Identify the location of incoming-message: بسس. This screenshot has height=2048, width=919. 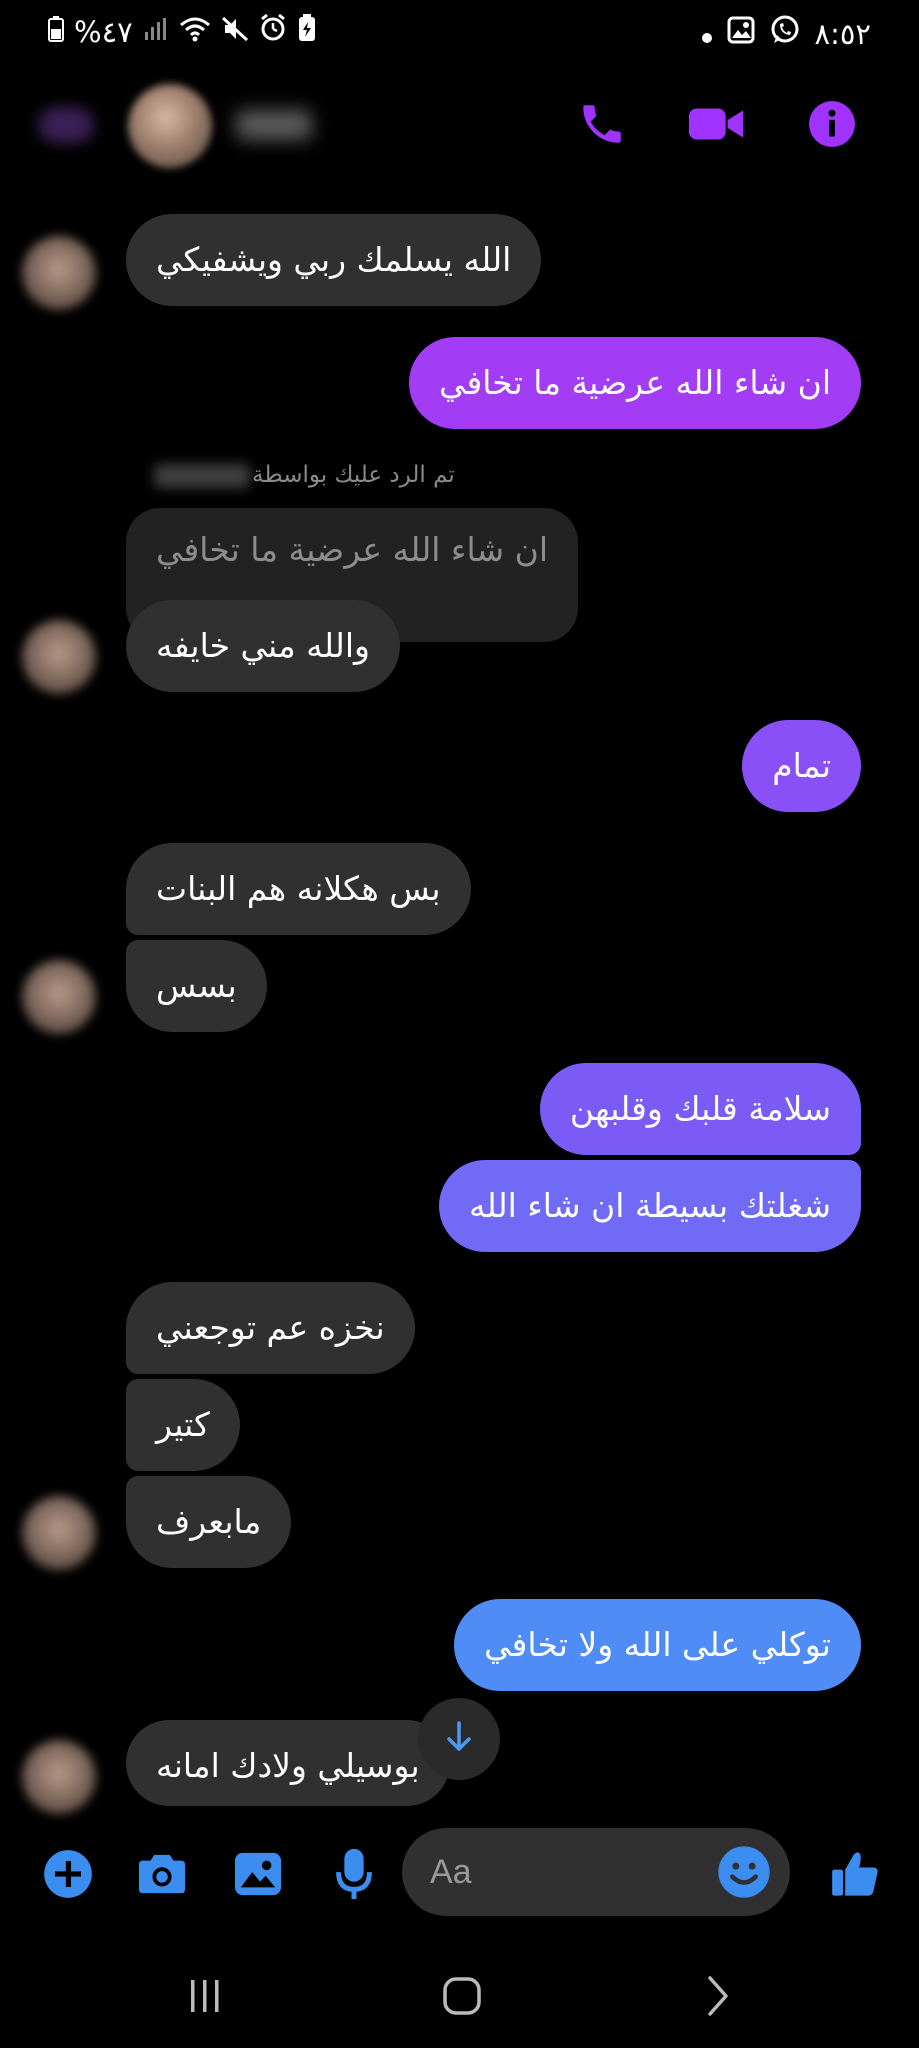
(196, 986).